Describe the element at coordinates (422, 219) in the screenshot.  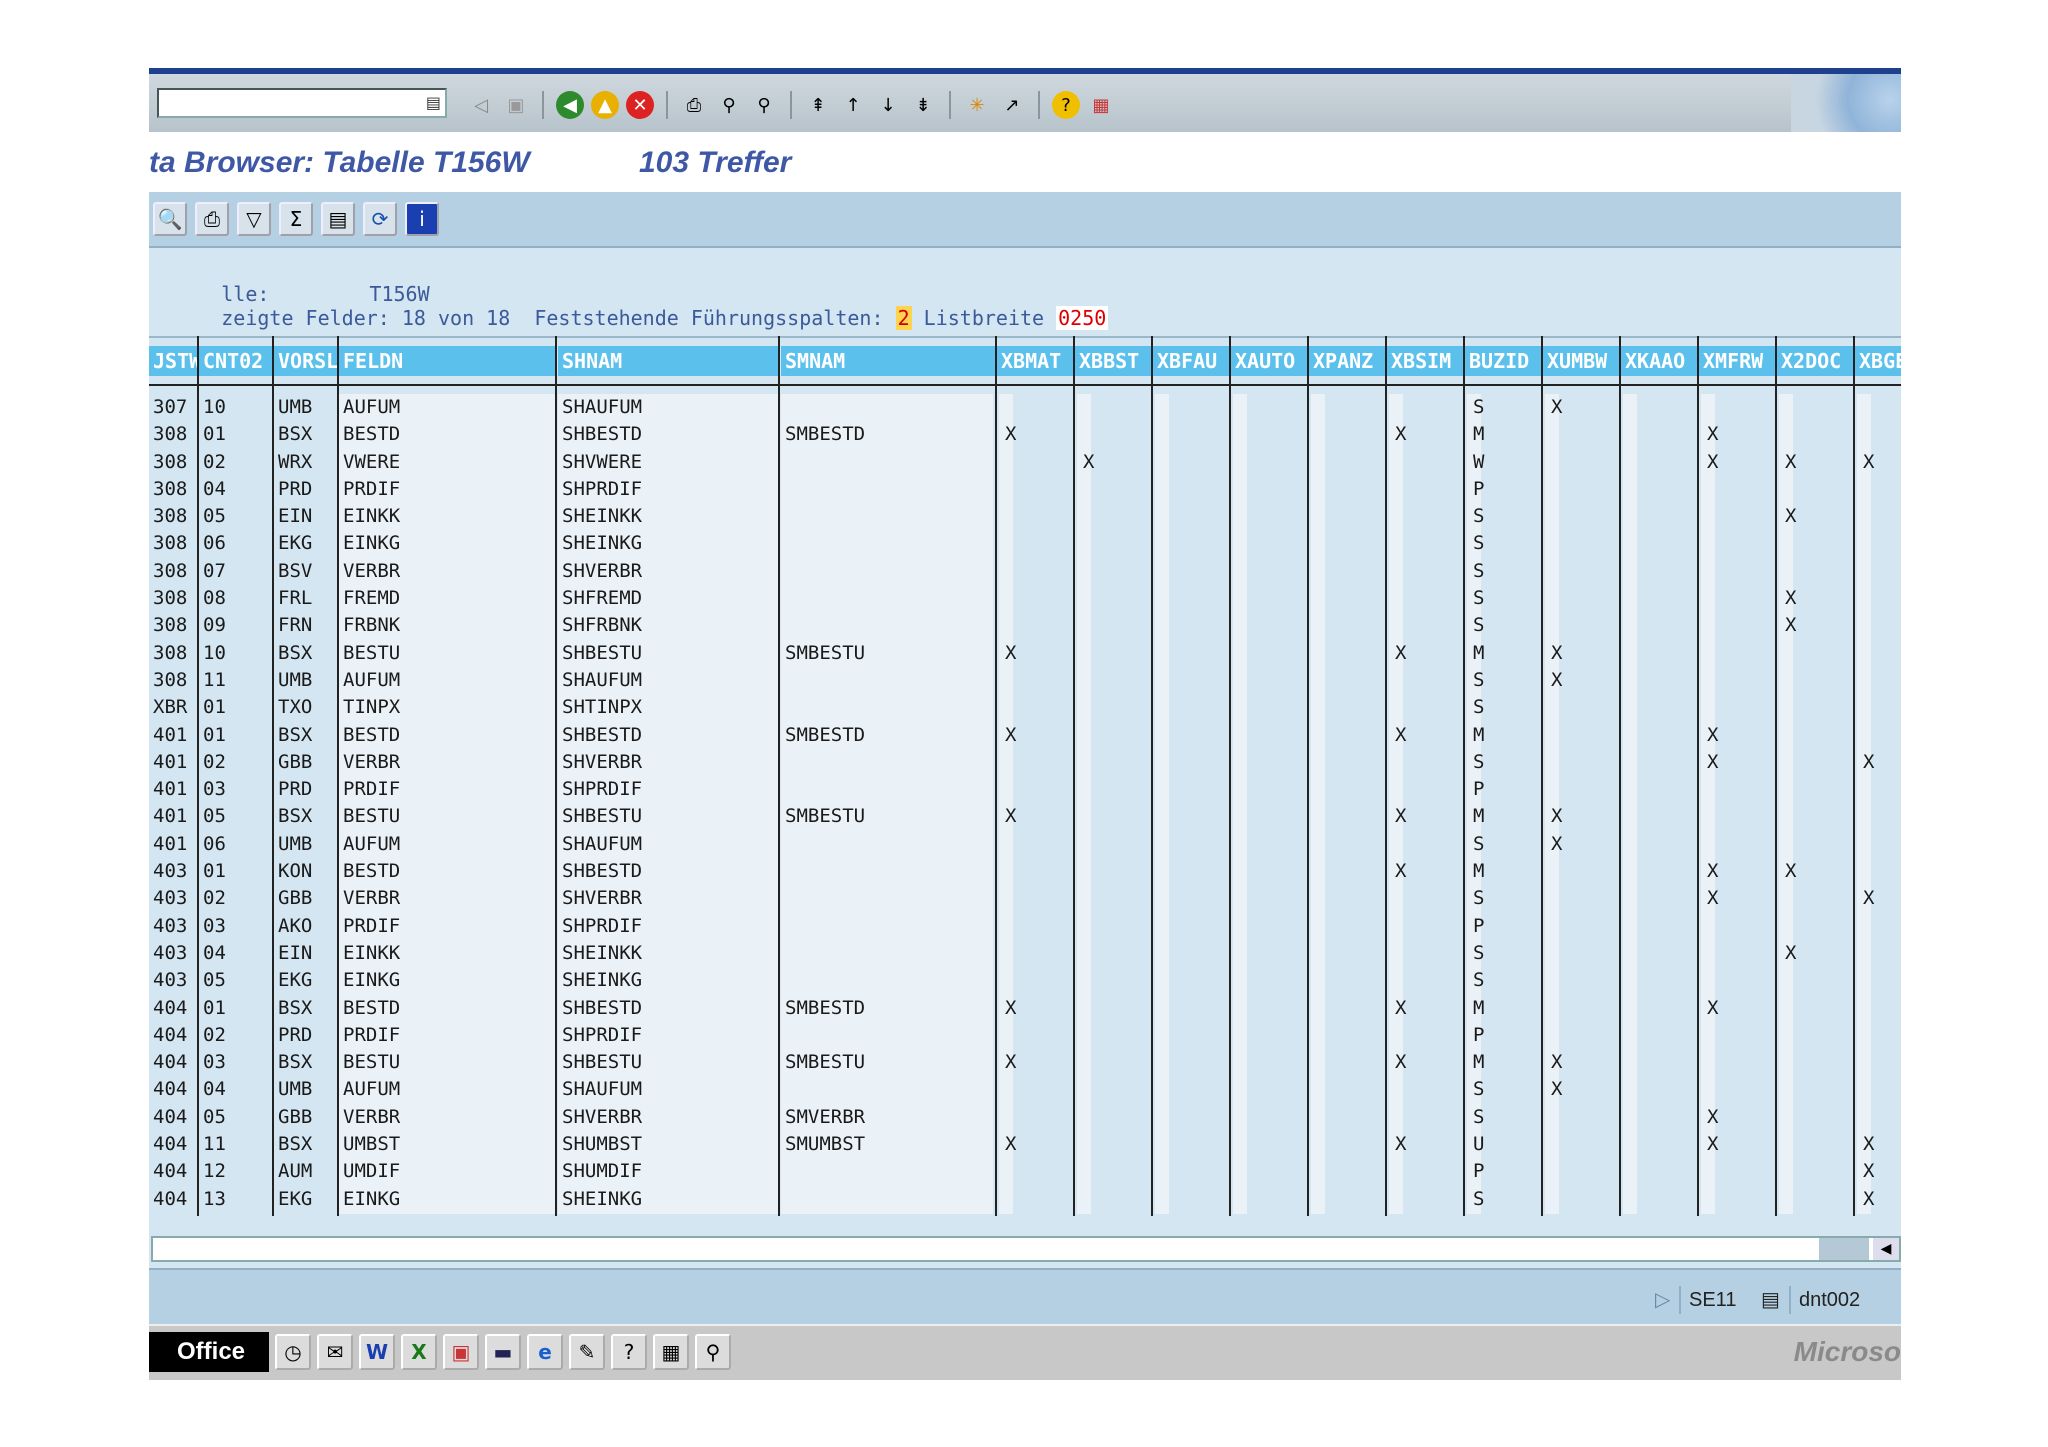
I see `info-icon: i` at that location.